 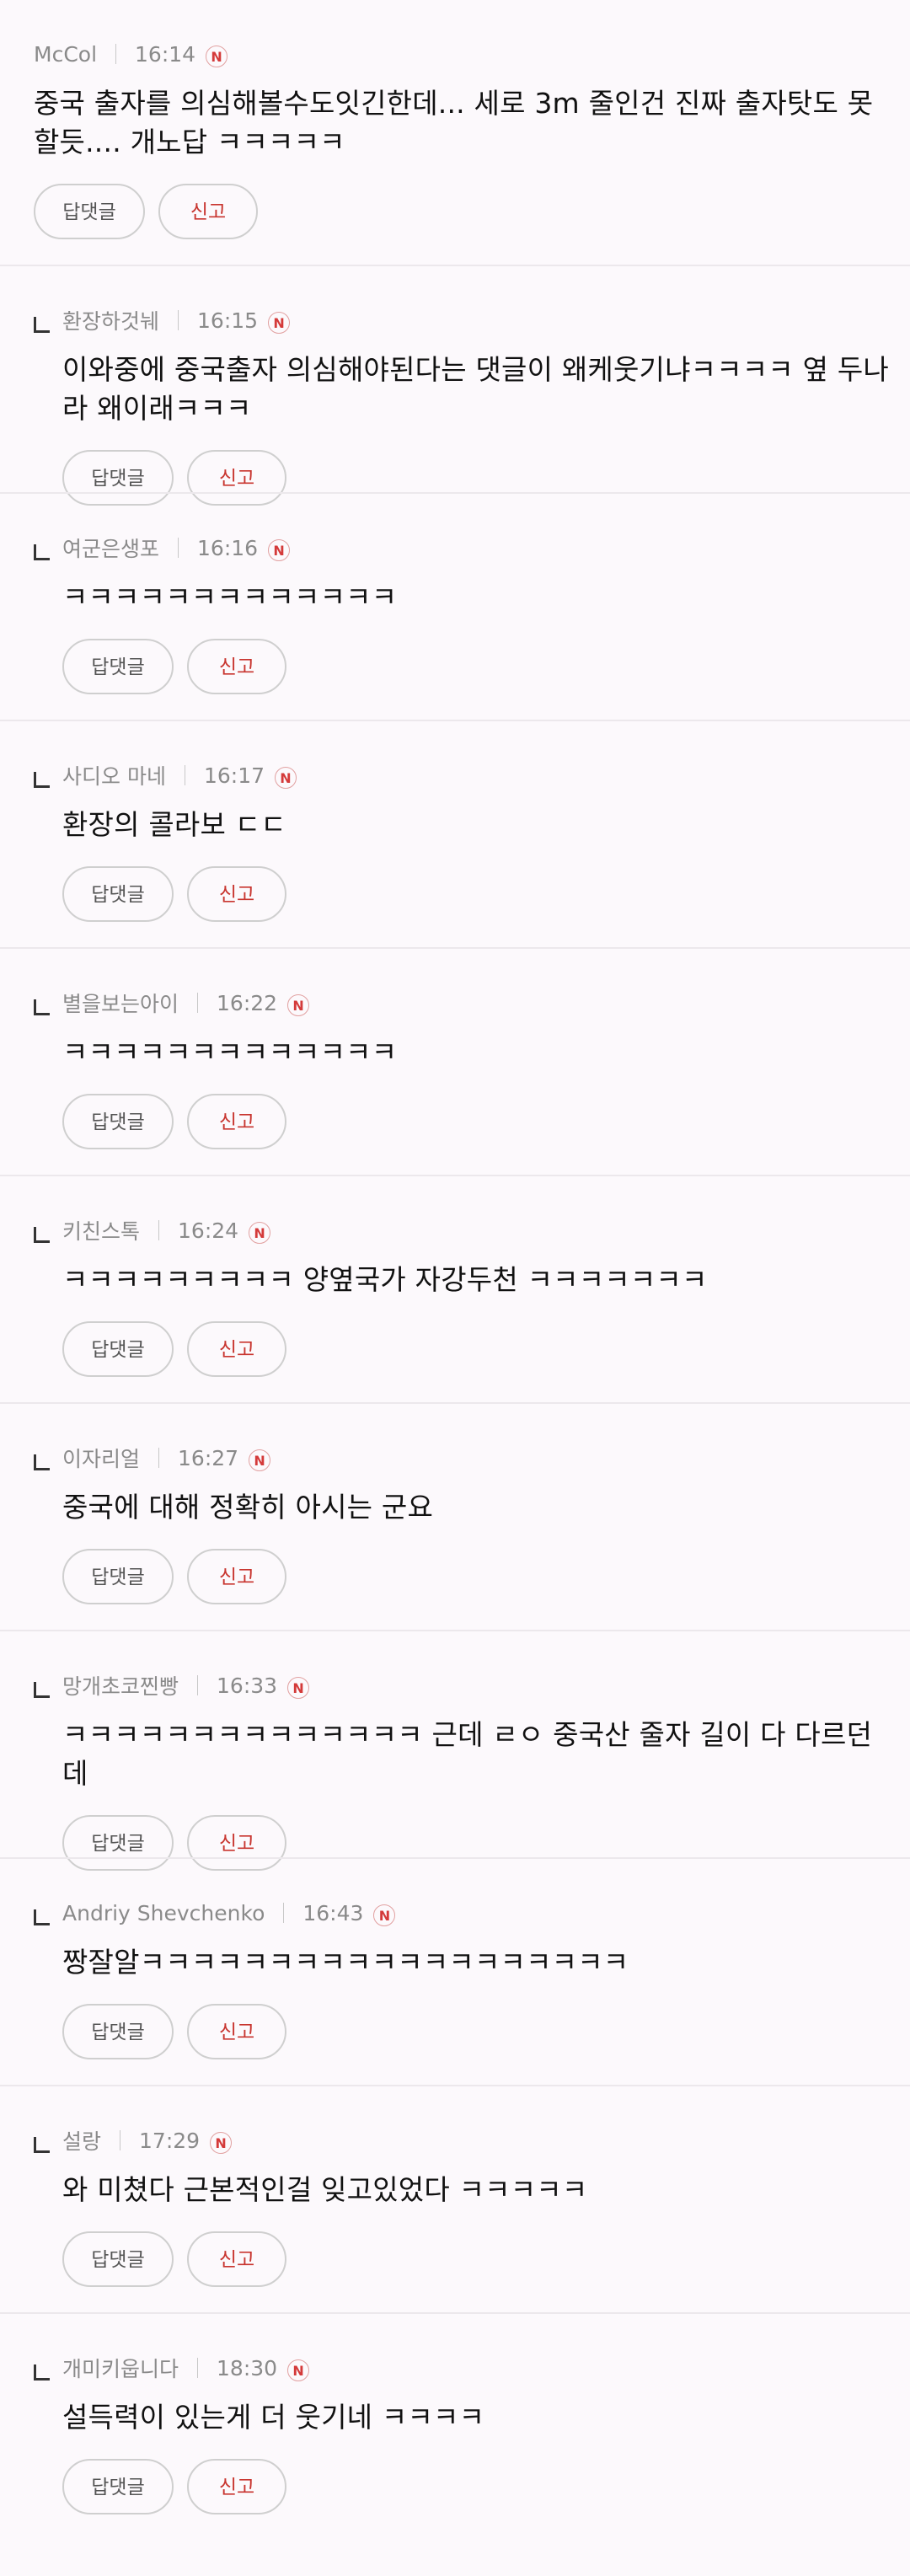 What do you see at coordinates (477, 1458) in the screenshot?
I see `comment-meta: 이자리얼 16:27 N` at bounding box center [477, 1458].